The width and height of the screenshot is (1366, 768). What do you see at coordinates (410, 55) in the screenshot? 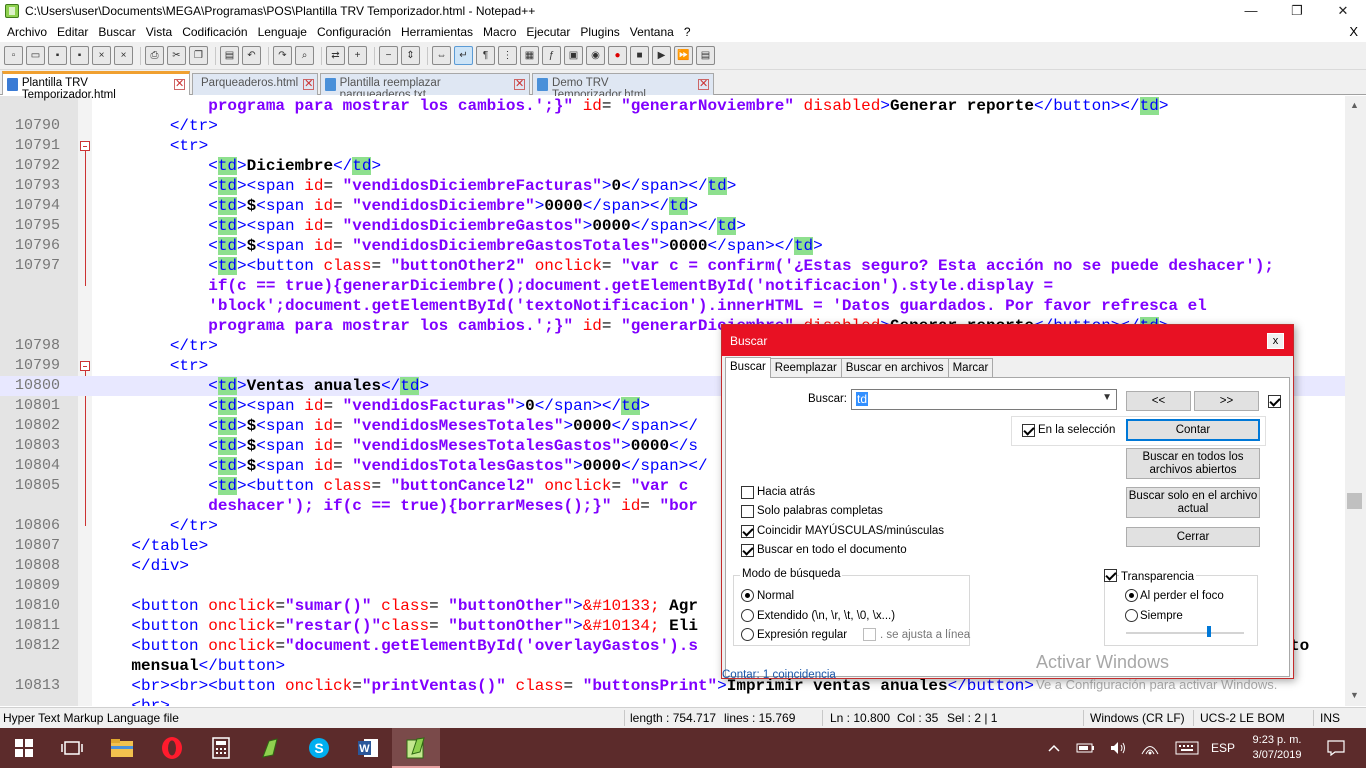
I see `sync-vertical-icon: ⇕` at bounding box center [410, 55].